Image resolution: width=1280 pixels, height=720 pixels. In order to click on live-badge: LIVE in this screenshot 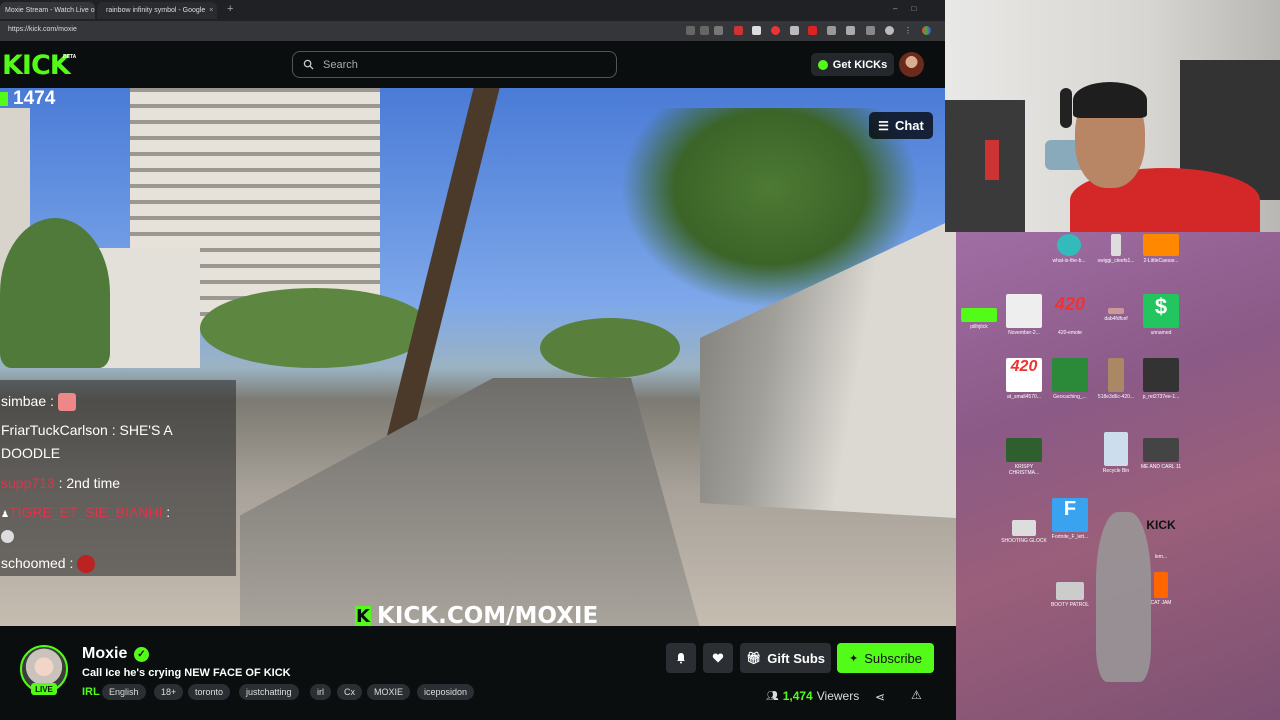, I will do `click(44, 689)`.